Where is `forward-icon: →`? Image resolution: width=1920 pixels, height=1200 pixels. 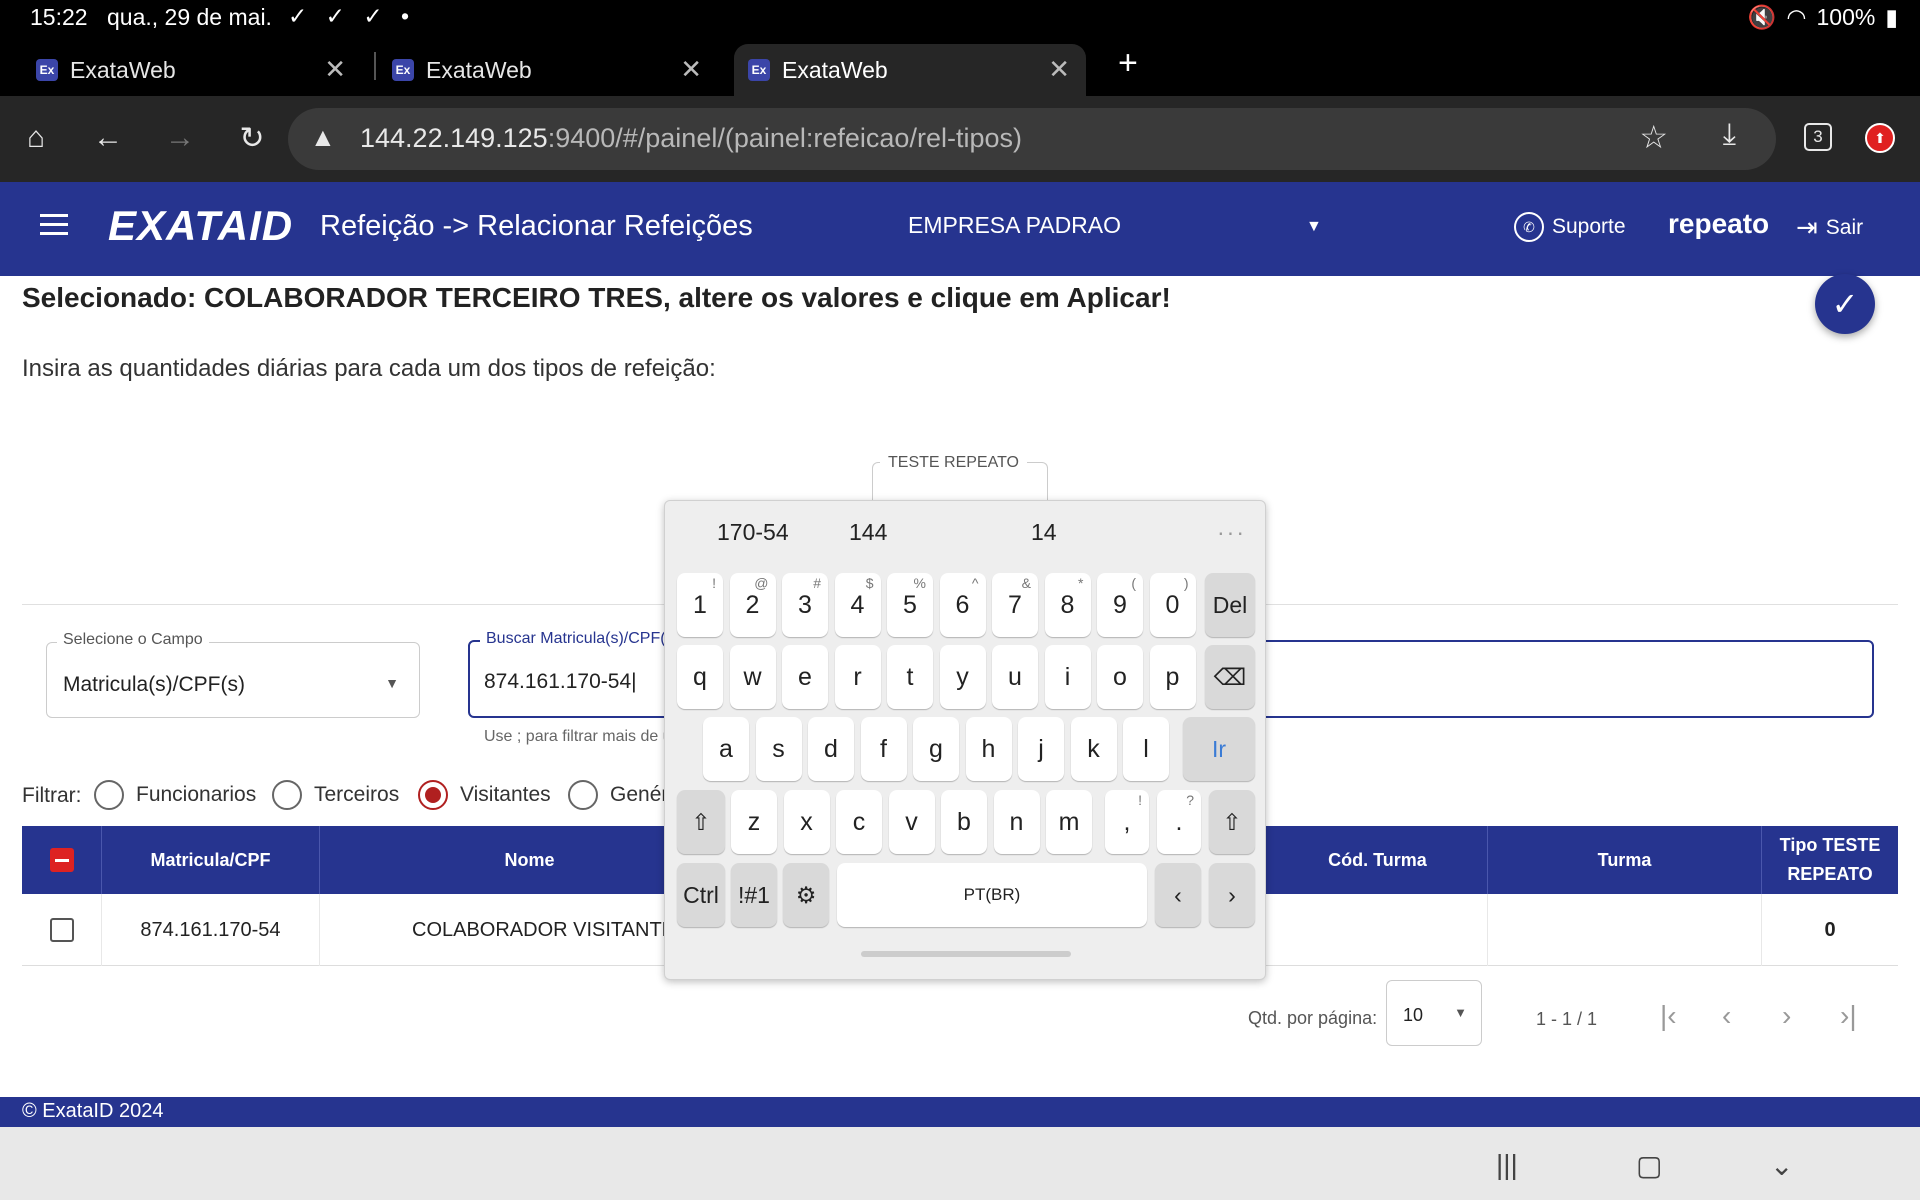 forward-icon: → is located at coordinates (180, 138).